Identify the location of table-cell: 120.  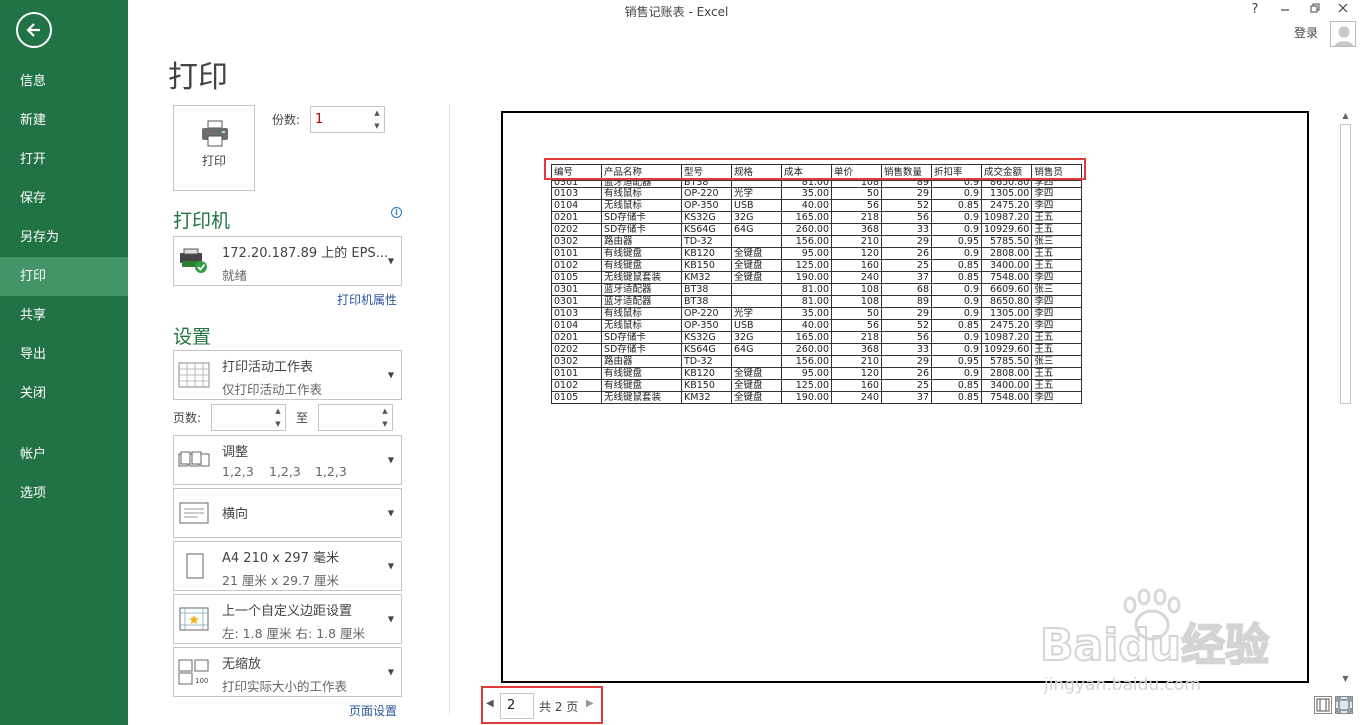
(856, 253).